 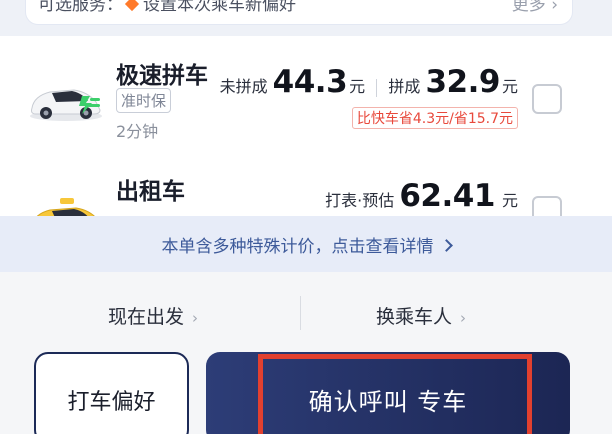 What do you see at coordinates (137, 131) in the screenshot?
I see `eta-text: 2分钟` at bounding box center [137, 131].